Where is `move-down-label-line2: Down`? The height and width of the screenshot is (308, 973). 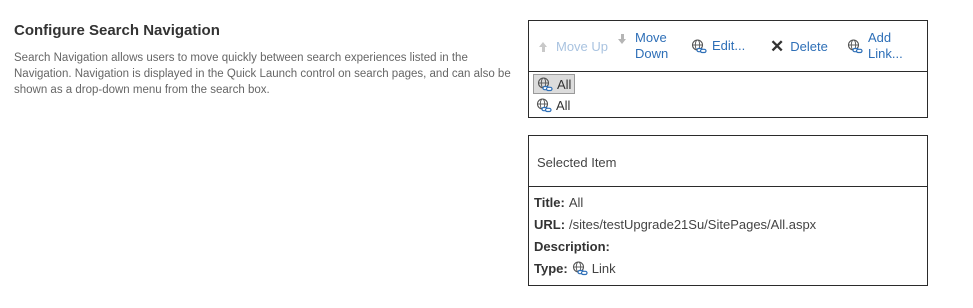 move-down-label-line2: Down is located at coordinates (652, 53).